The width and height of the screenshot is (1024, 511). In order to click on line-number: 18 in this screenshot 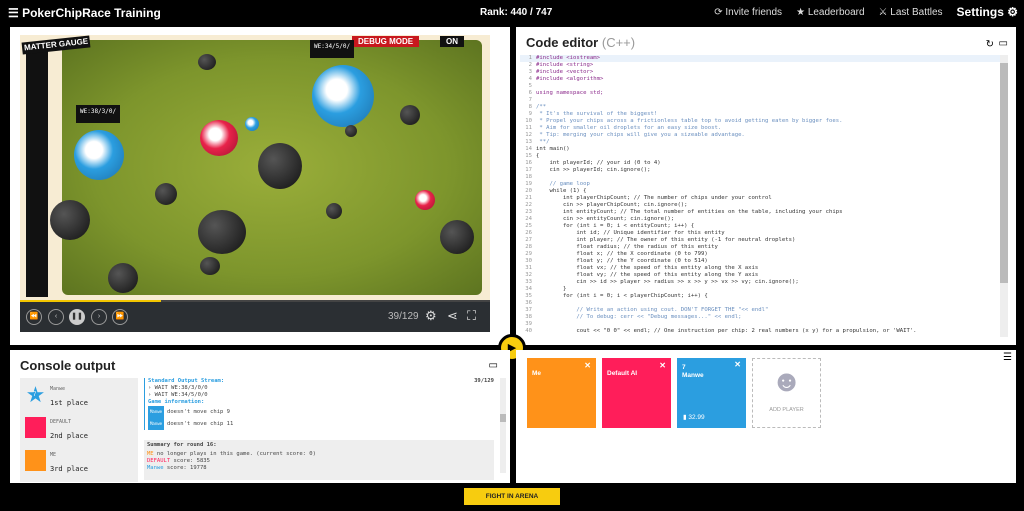, I will do `click(528, 177)`.